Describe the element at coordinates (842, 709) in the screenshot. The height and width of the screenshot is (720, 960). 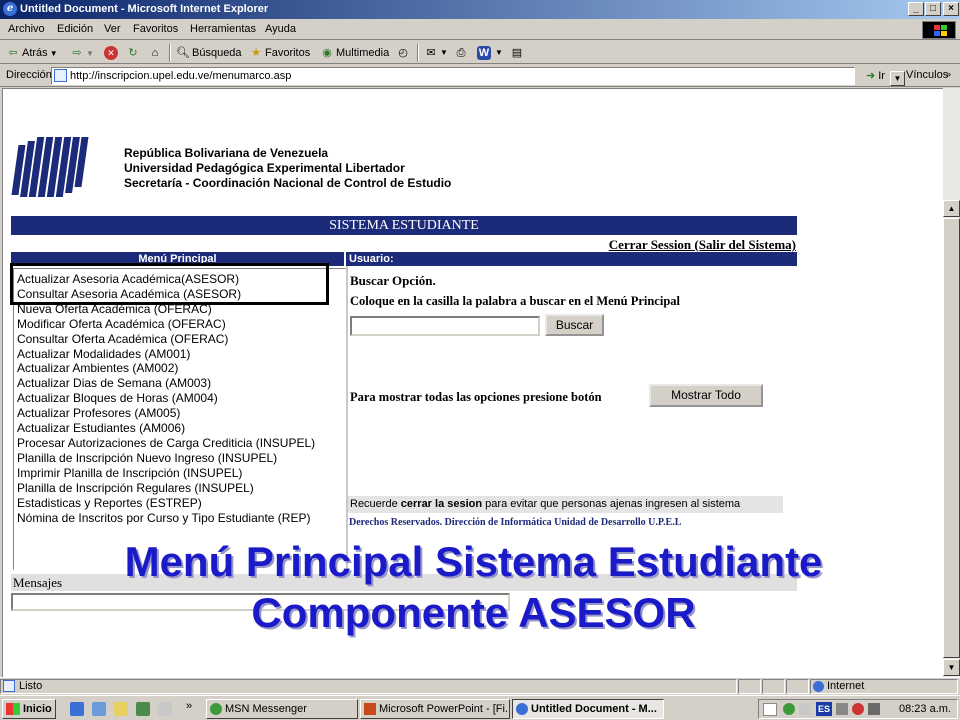
I see `speaker-tray-icon` at that location.